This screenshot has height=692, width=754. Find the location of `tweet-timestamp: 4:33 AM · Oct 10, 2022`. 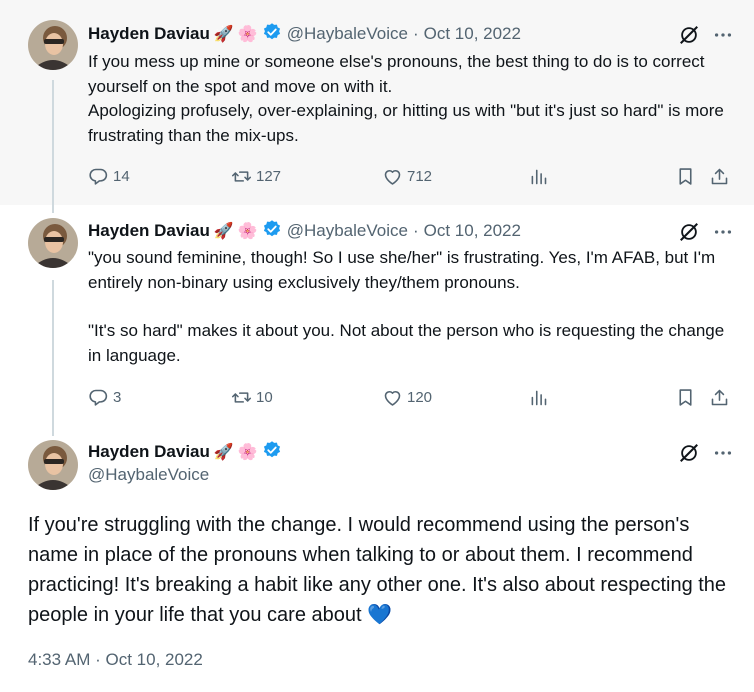

tweet-timestamp: 4:33 AM · Oct 10, 2022 is located at coordinates (115, 660).